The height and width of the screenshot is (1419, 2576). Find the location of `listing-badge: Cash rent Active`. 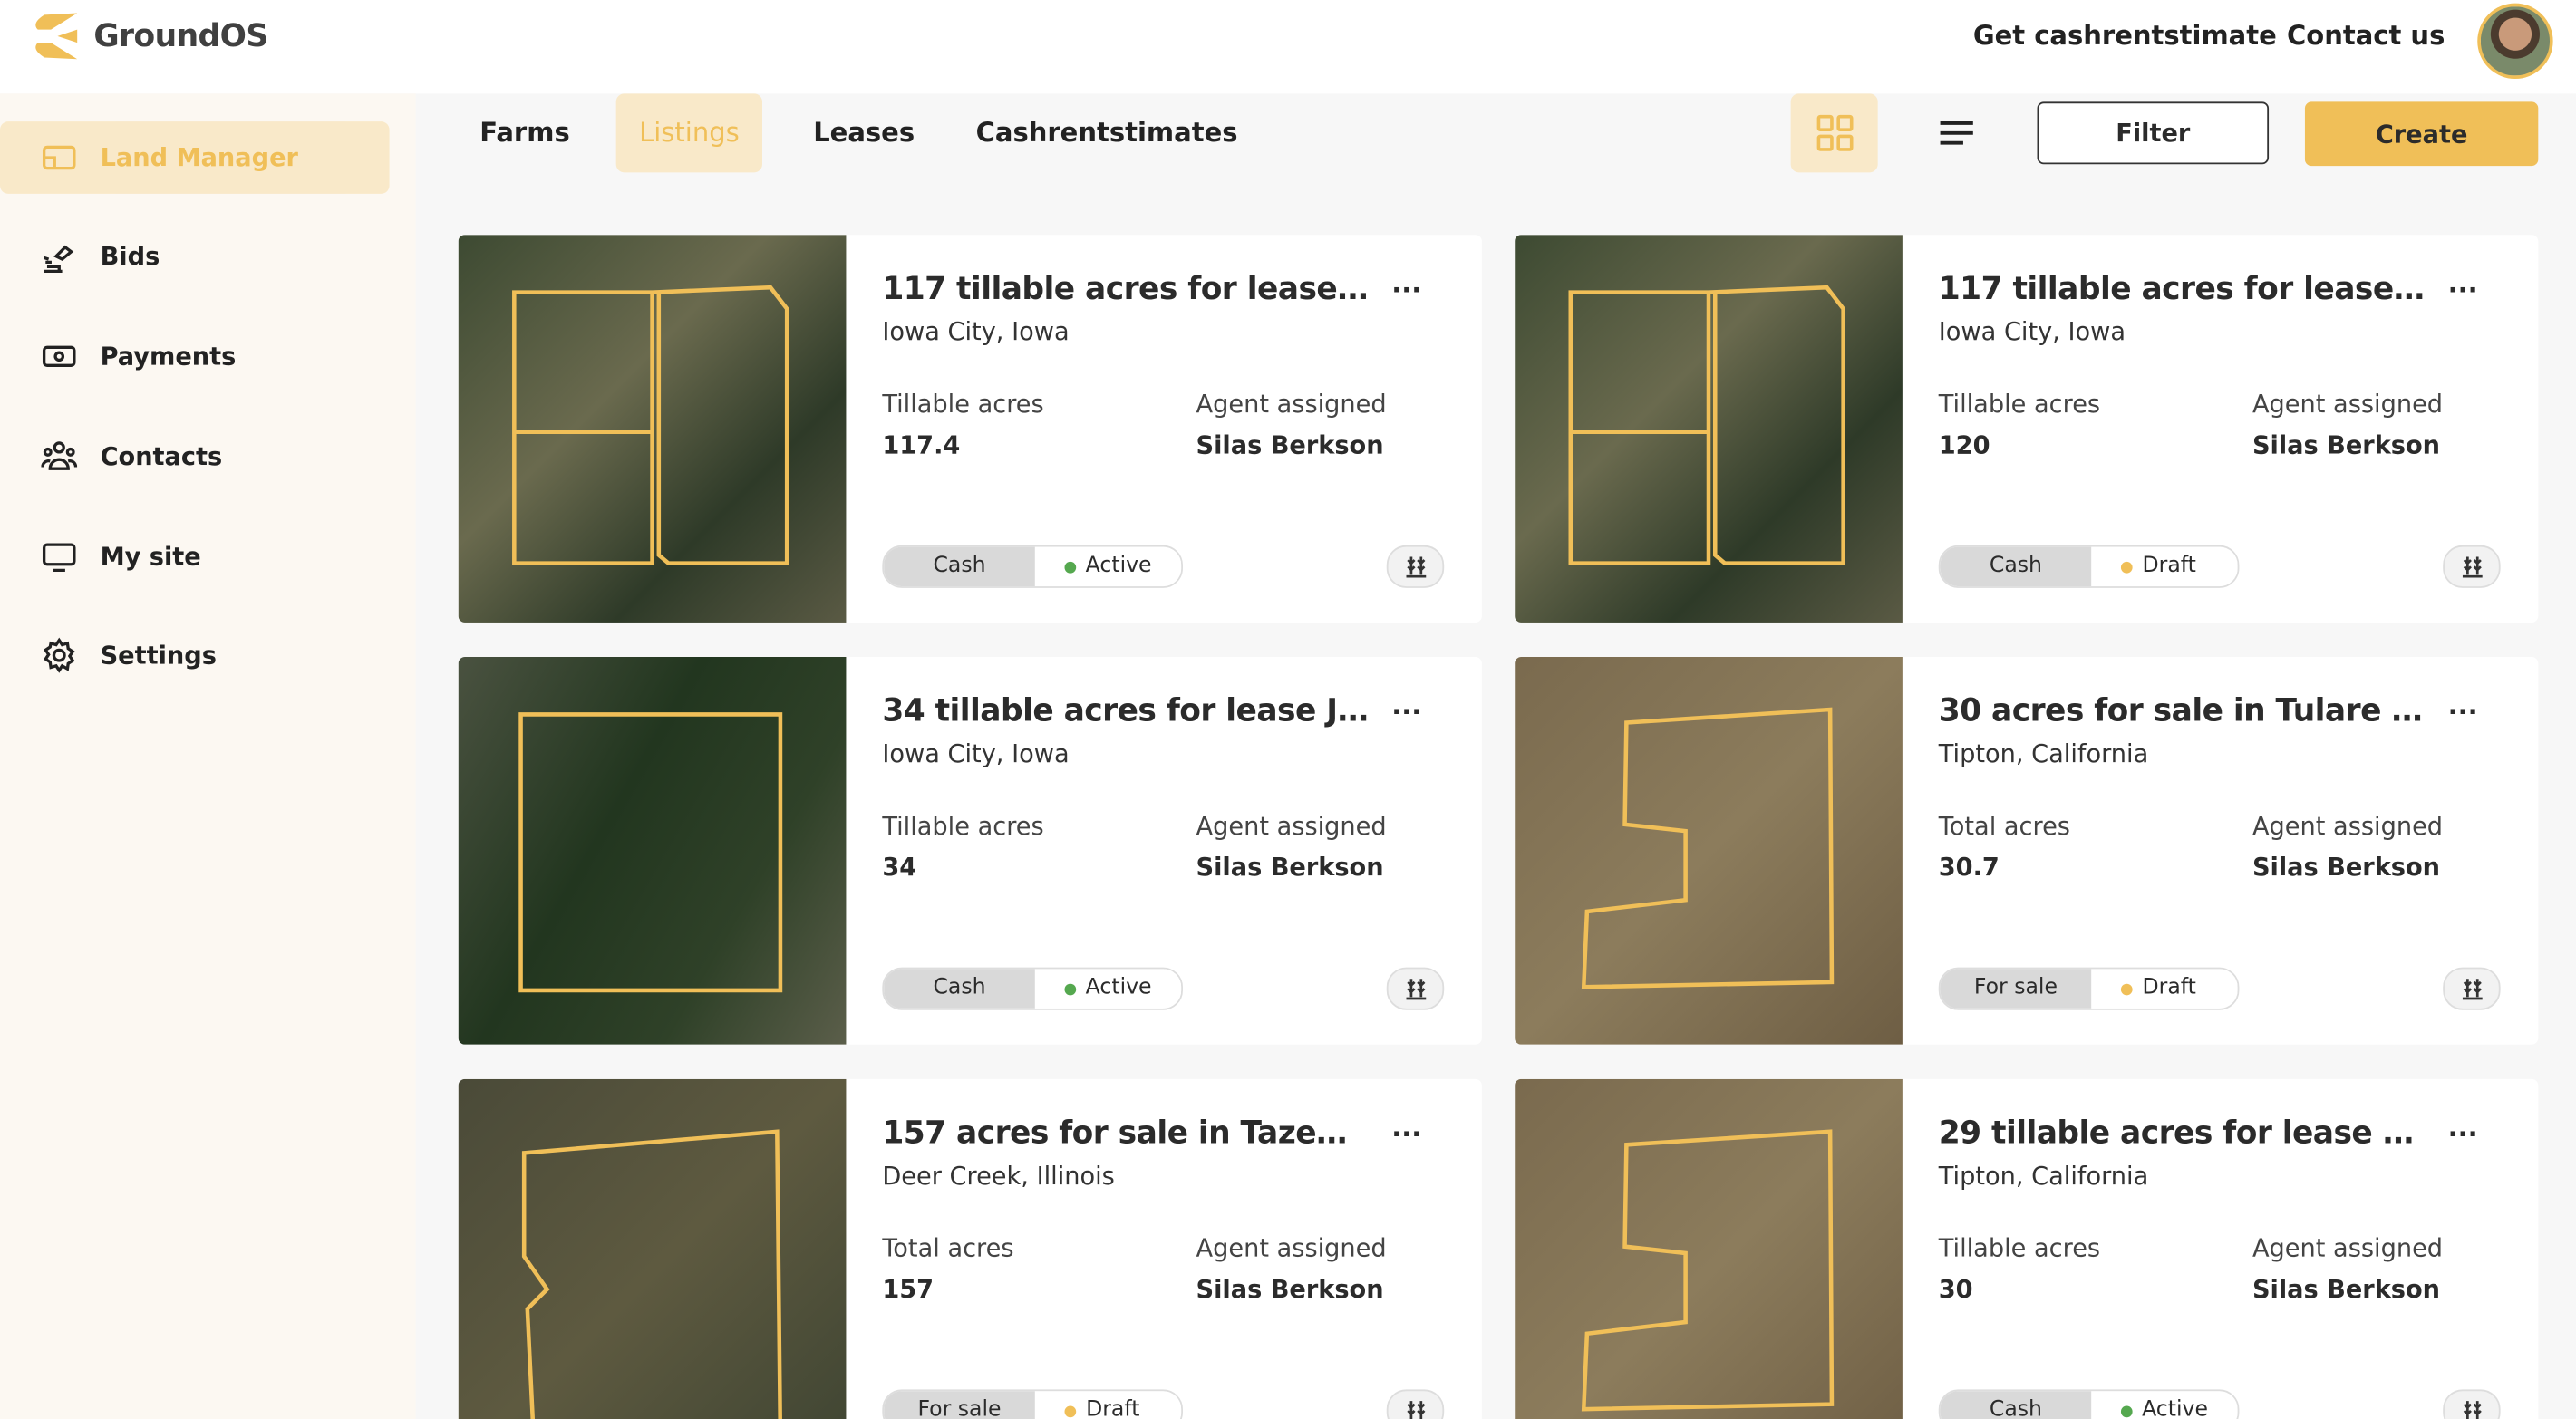

listing-badge: Cash rent Active is located at coordinates (1032, 566).